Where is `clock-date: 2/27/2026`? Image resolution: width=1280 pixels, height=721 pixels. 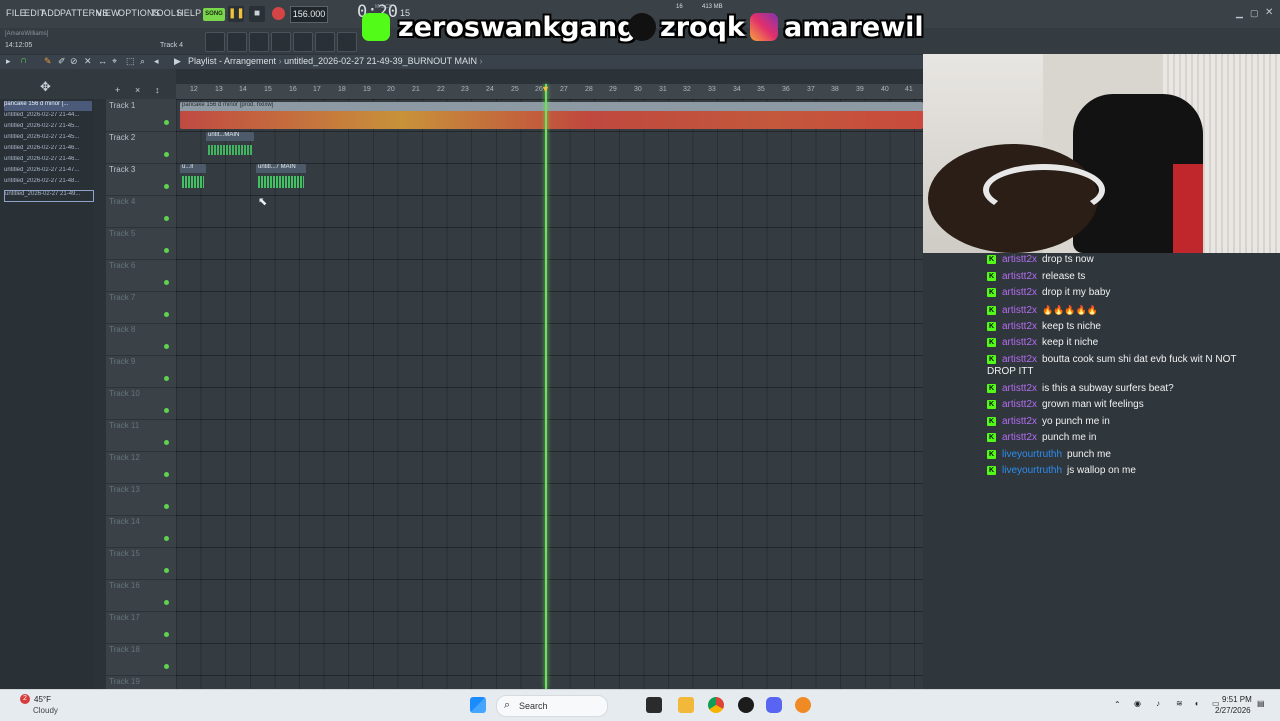 clock-date: 2/27/2026 is located at coordinates (1233, 710).